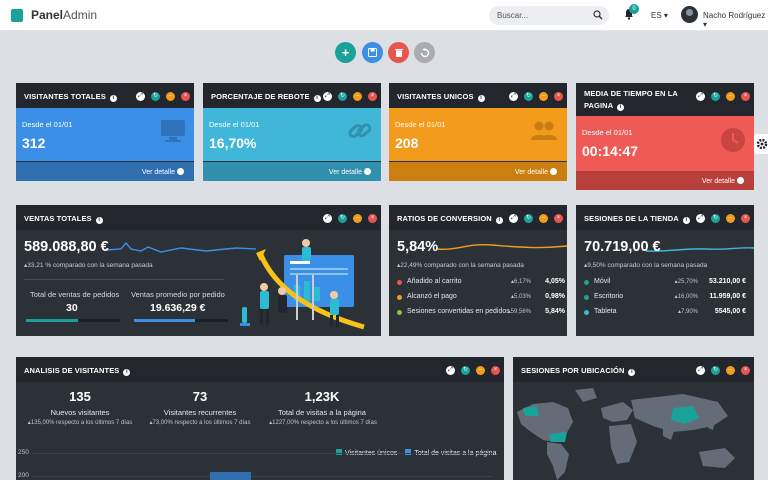  I want to click on stat-value: 312, so click(34, 143).